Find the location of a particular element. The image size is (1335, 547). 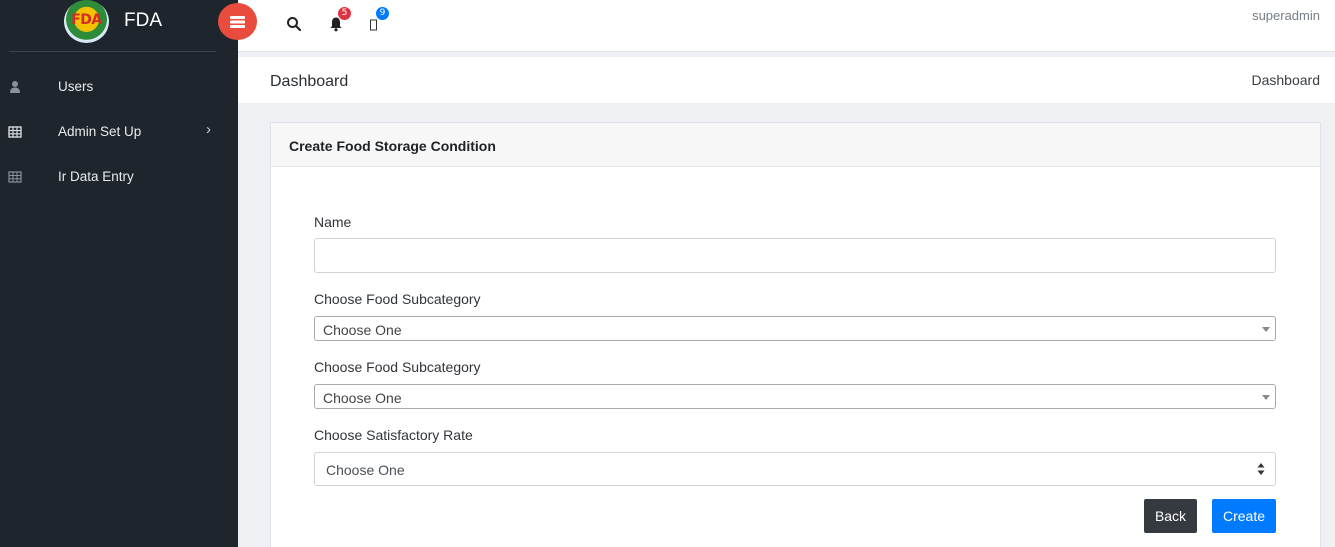

search-icon is located at coordinates (294, 24).